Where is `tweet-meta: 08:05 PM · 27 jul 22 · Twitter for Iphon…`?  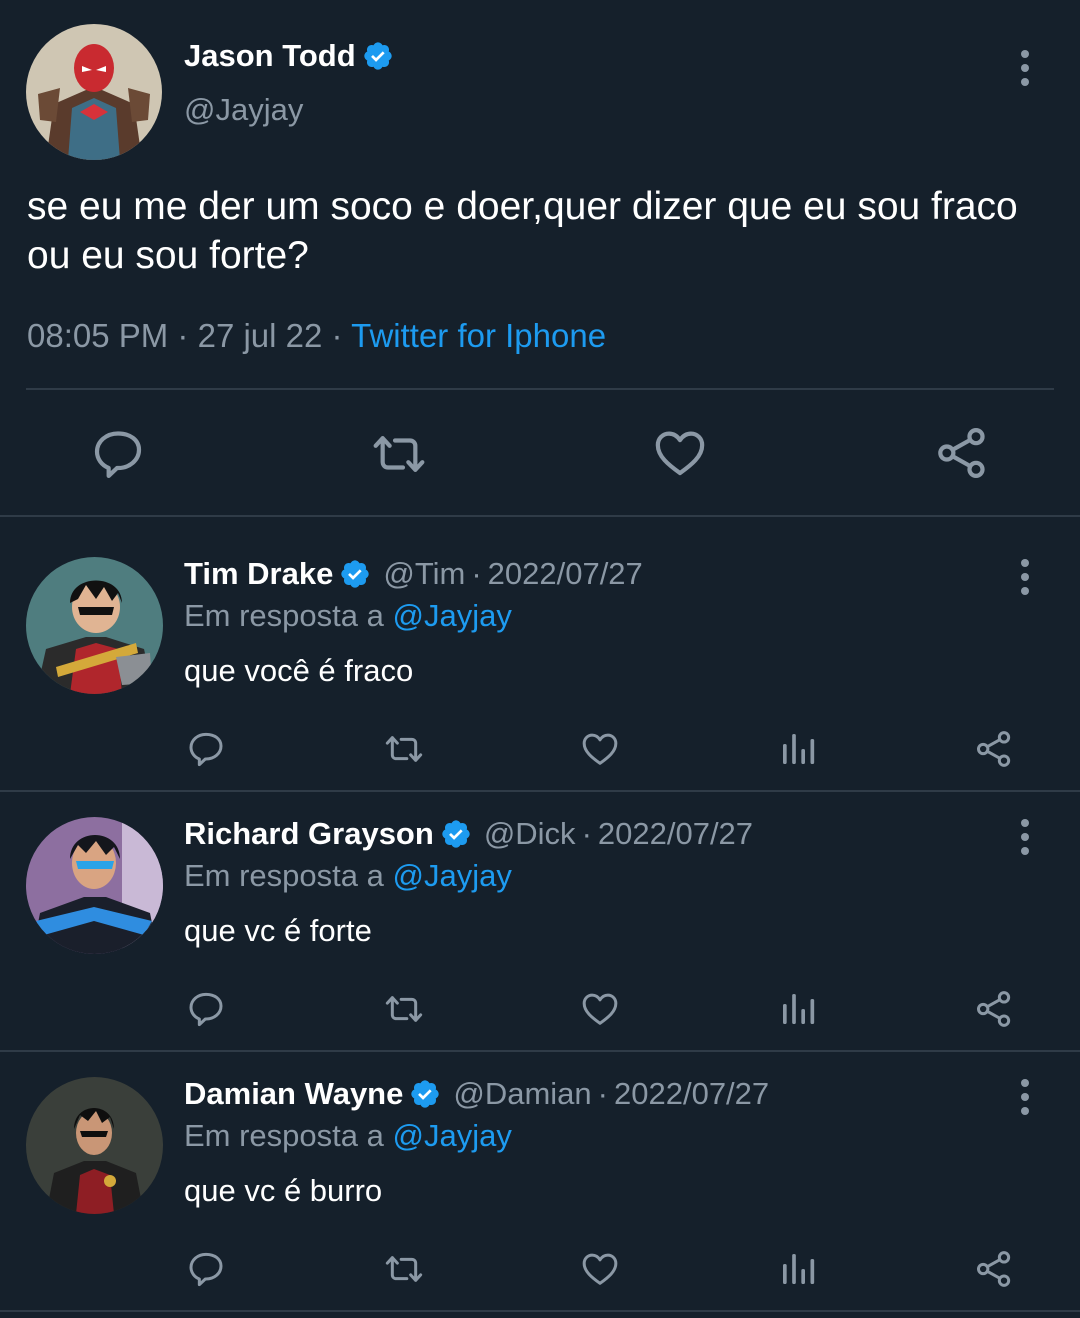 tweet-meta: 08:05 PM · 27 jul 22 · Twitter for Iphon… is located at coordinates (316, 336).